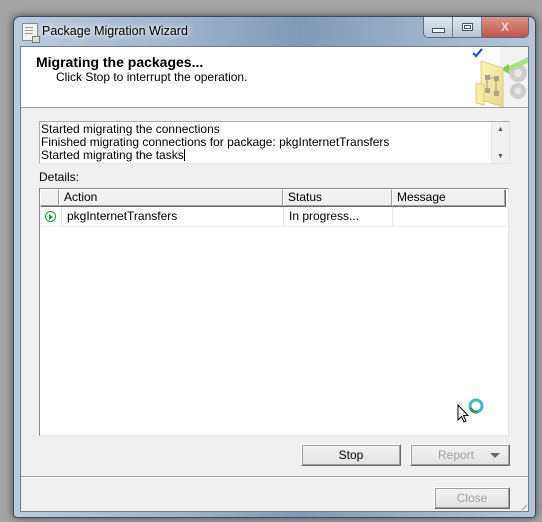 This screenshot has height=522, width=542. I want to click on log-line: Started migrating the tasks, so click(215, 155).